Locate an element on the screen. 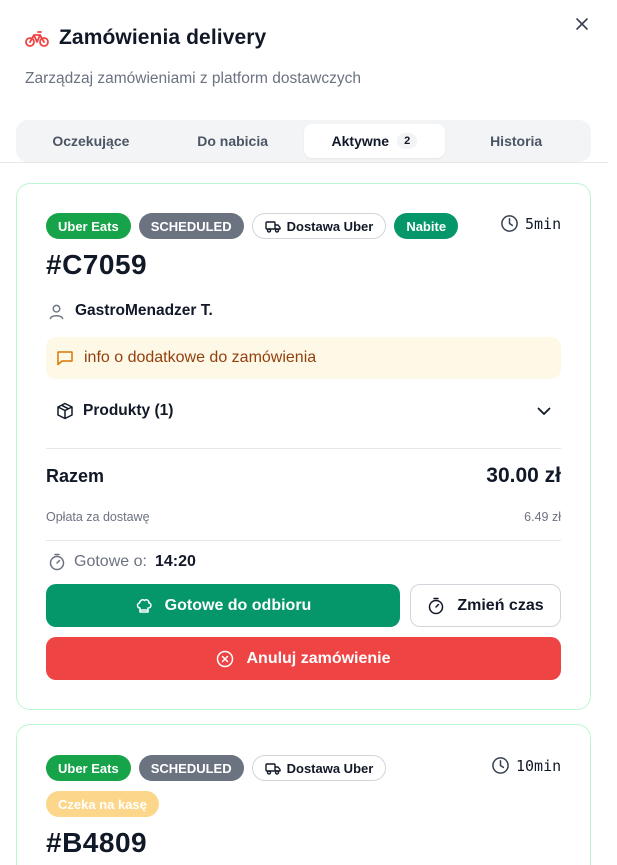 The height and width of the screenshot is (865, 617). ready-for-pickup-button: Gotowe do odbioru is located at coordinates (223, 605).